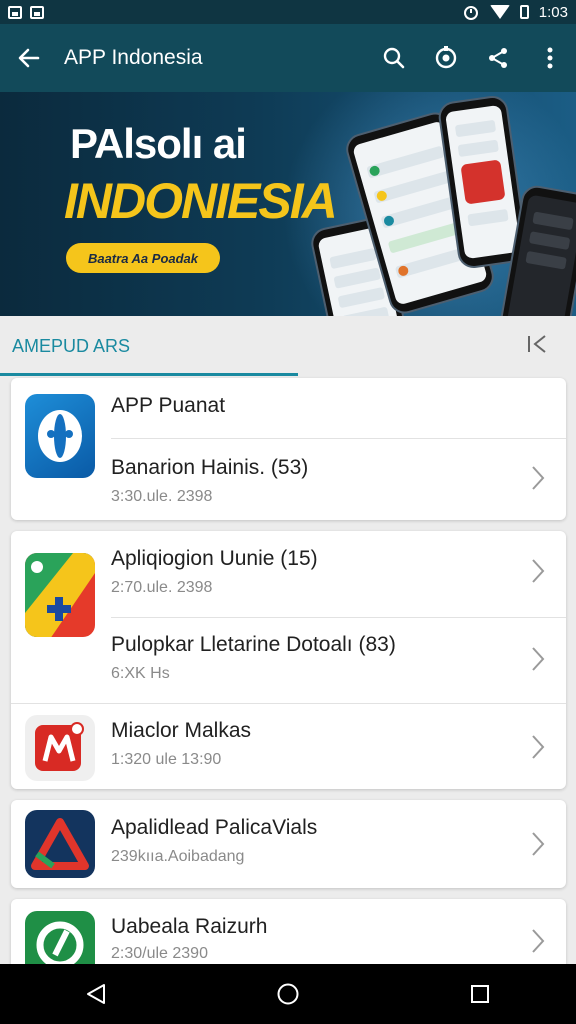  What do you see at coordinates (143, 258) in the screenshot?
I see `banner-cta-button: Baatra Aa Poadak` at bounding box center [143, 258].